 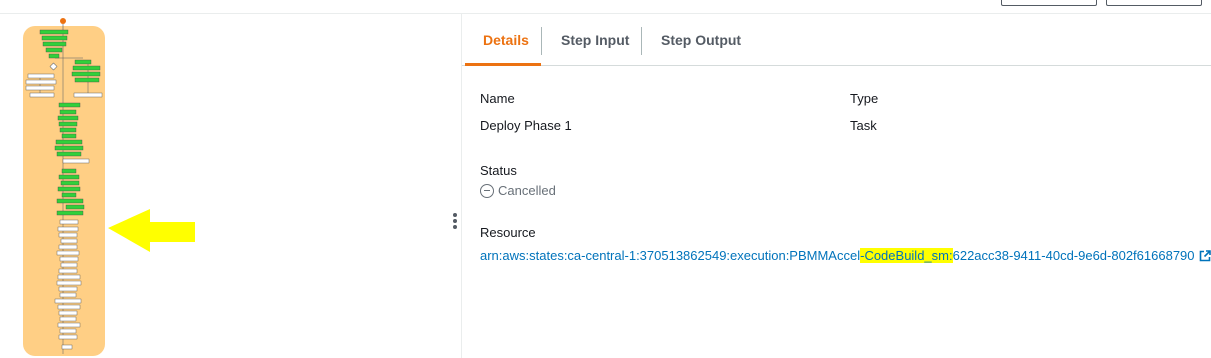 I want to click on resource-arn-suffix: 622acc38-9411-40cd-9e6d-802f61668790, so click(x=1073, y=255).